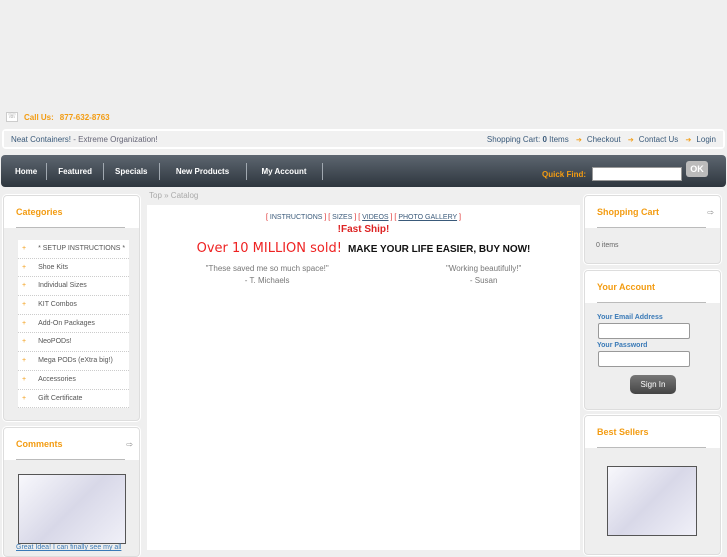  I want to click on email-label: Your Email Address, so click(630, 317).